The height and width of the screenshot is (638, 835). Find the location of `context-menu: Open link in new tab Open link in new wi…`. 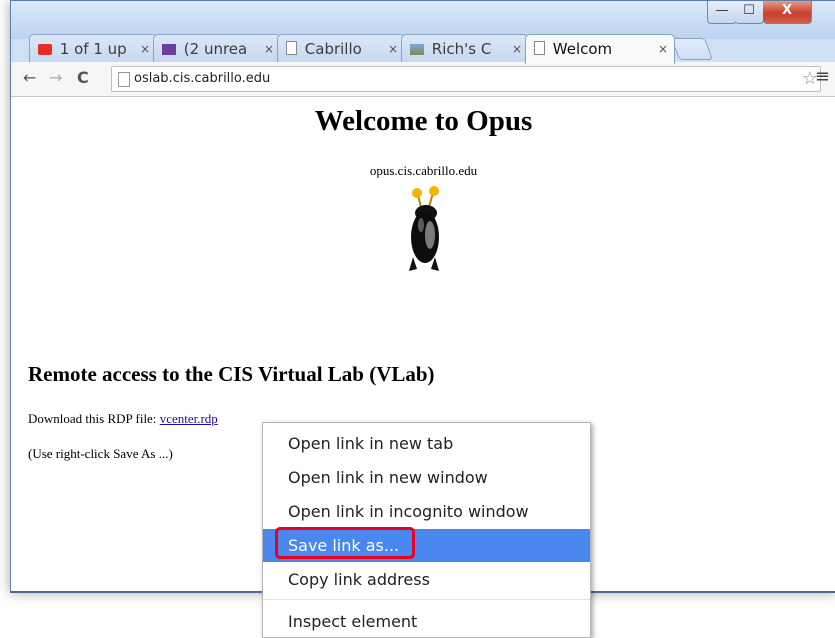

context-menu: Open link in new tab Open link in new wi… is located at coordinates (426, 530).